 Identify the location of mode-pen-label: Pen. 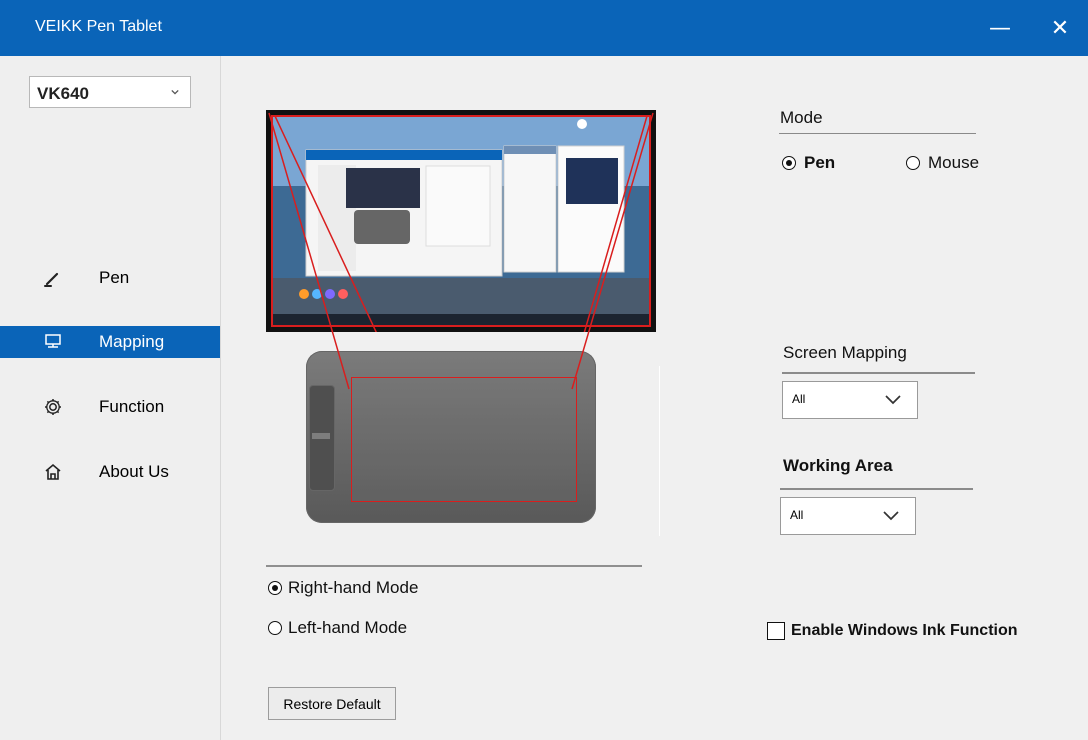
(820, 162).